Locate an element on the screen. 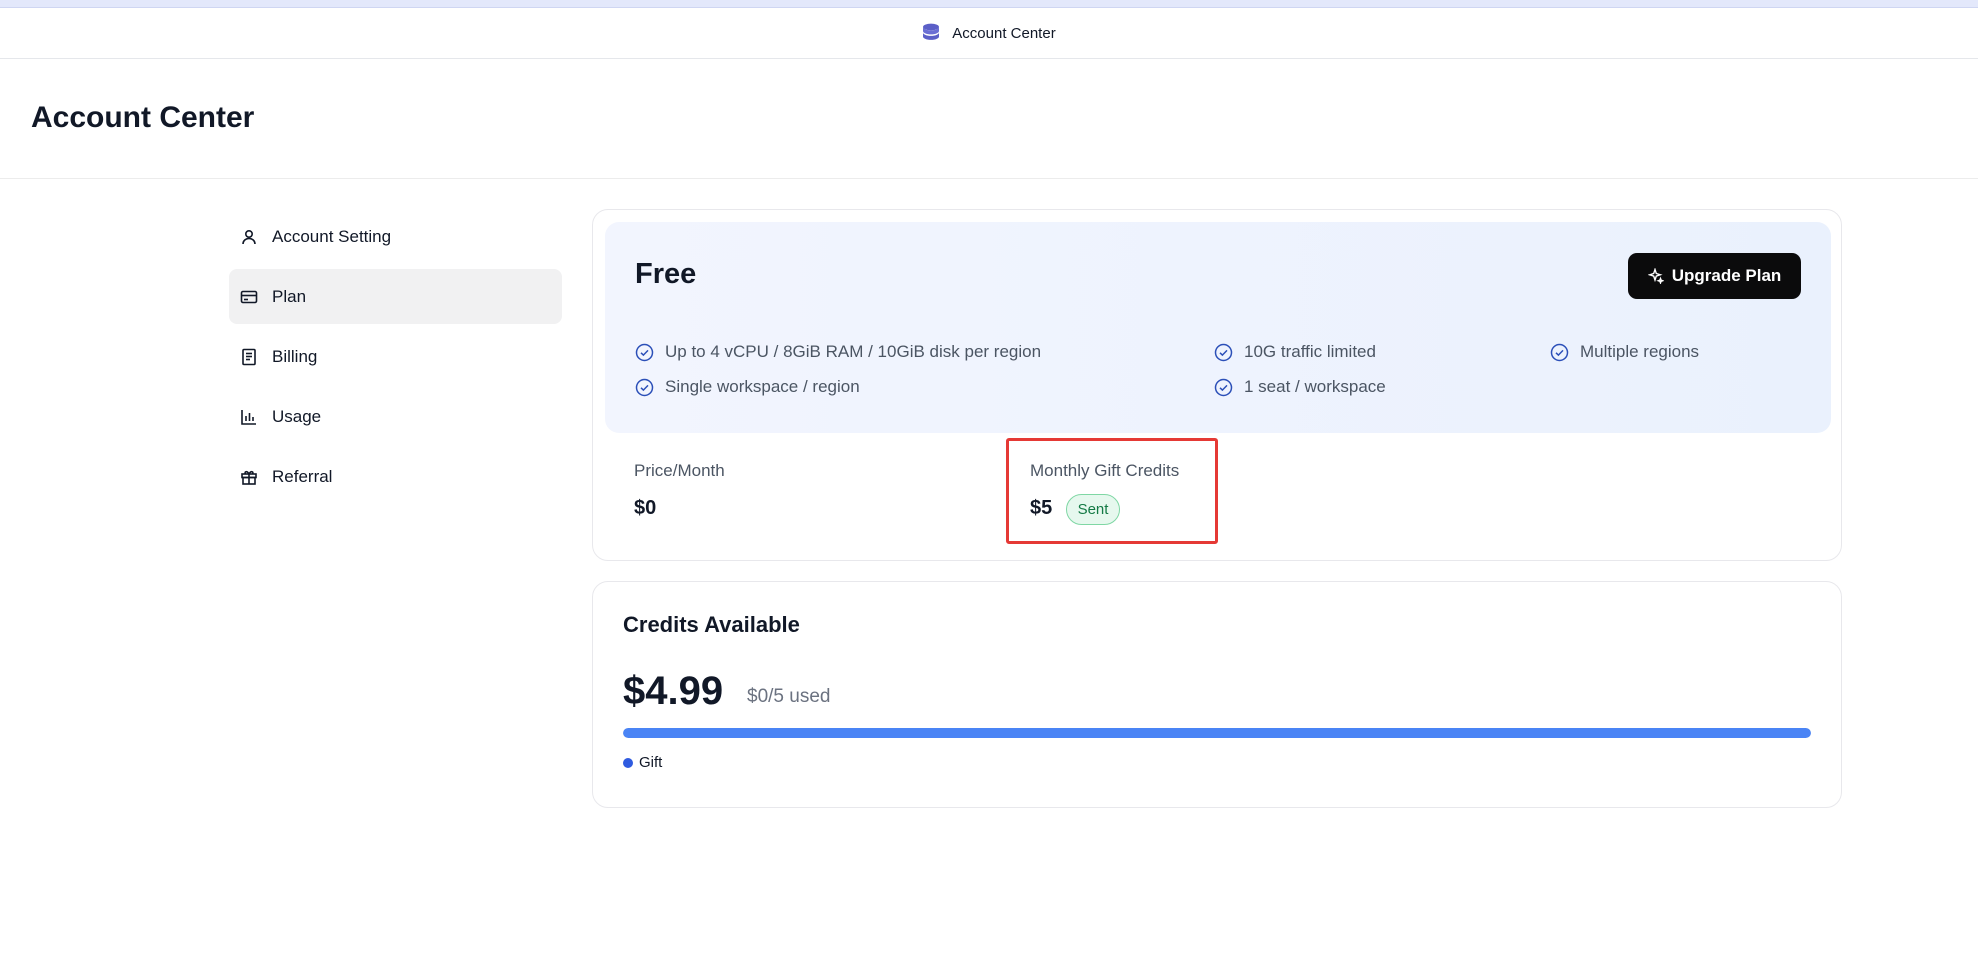  credits-amount: $4.99 is located at coordinates (673, 691).